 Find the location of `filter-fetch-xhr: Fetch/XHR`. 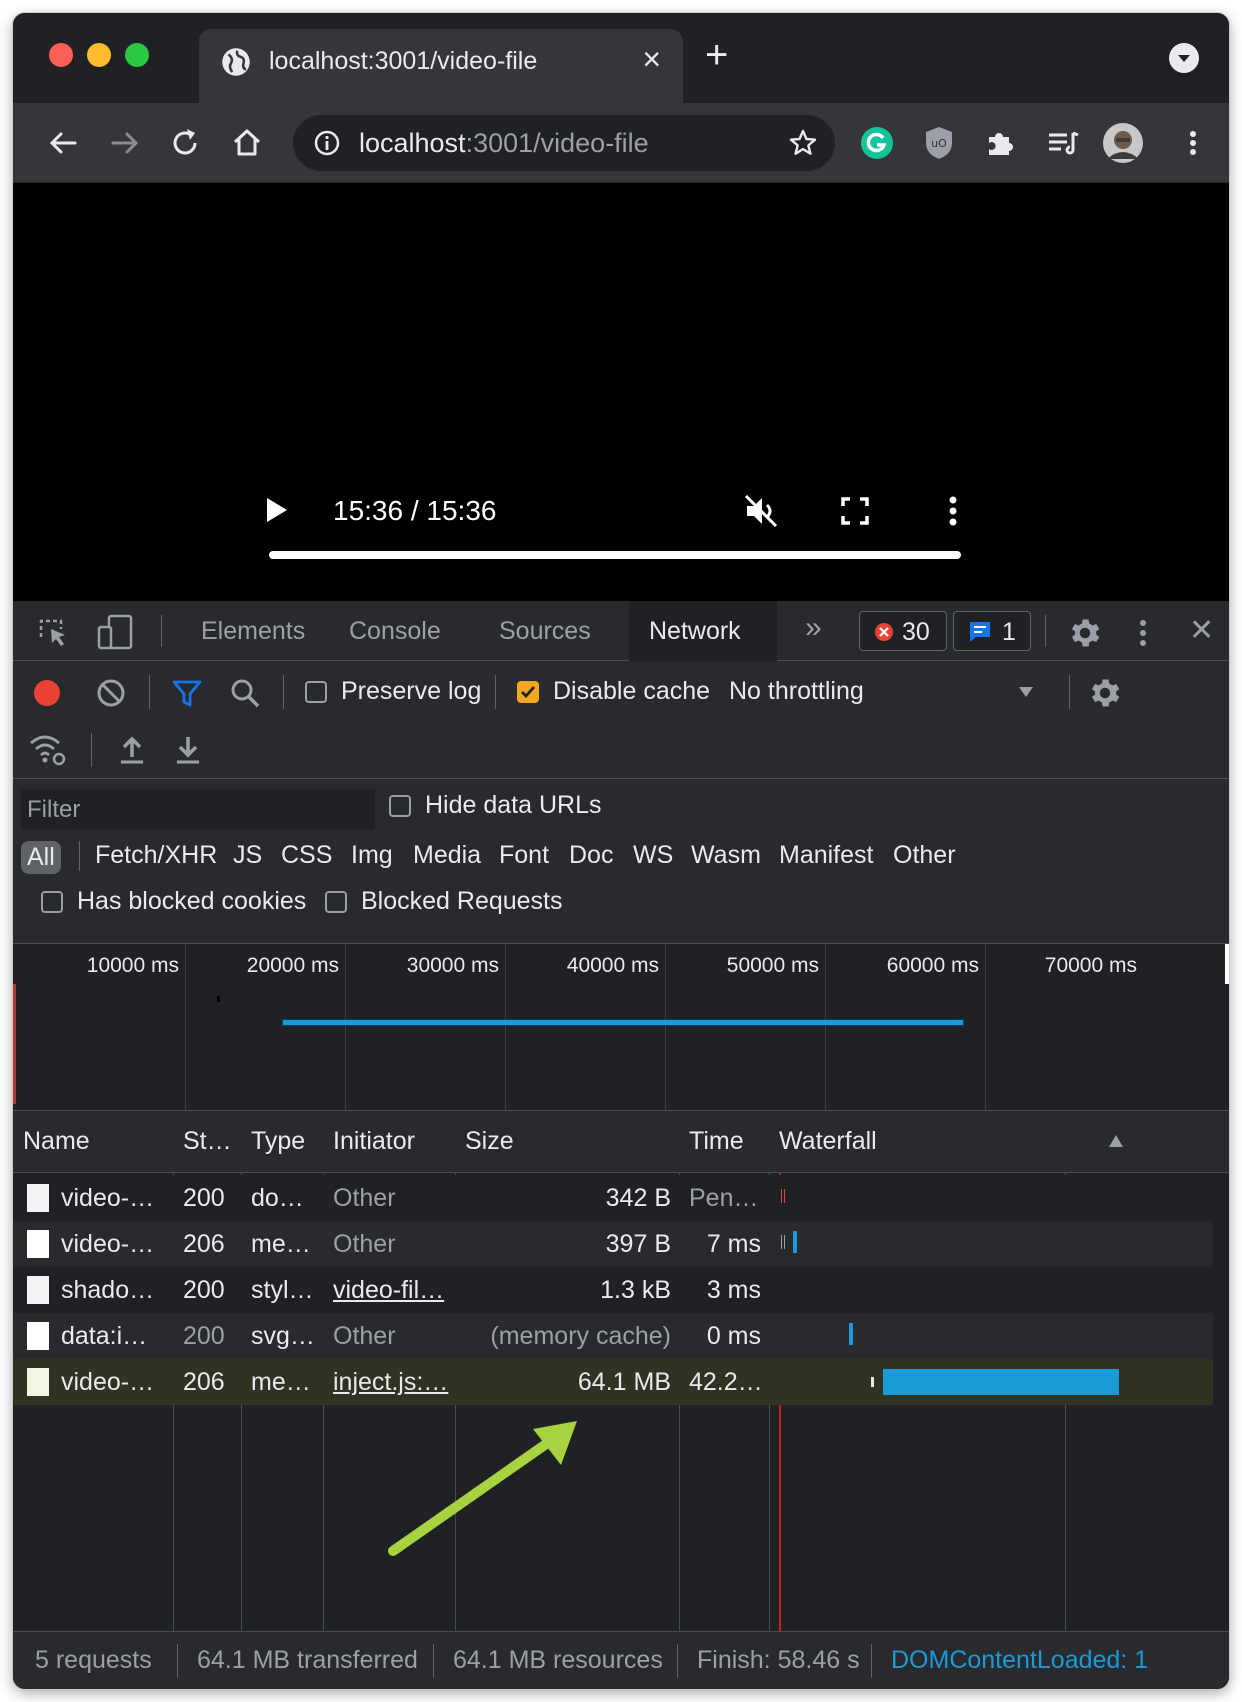

filter-fetch-xhr: Fetch/XHR is located at coordinates (156, 855).